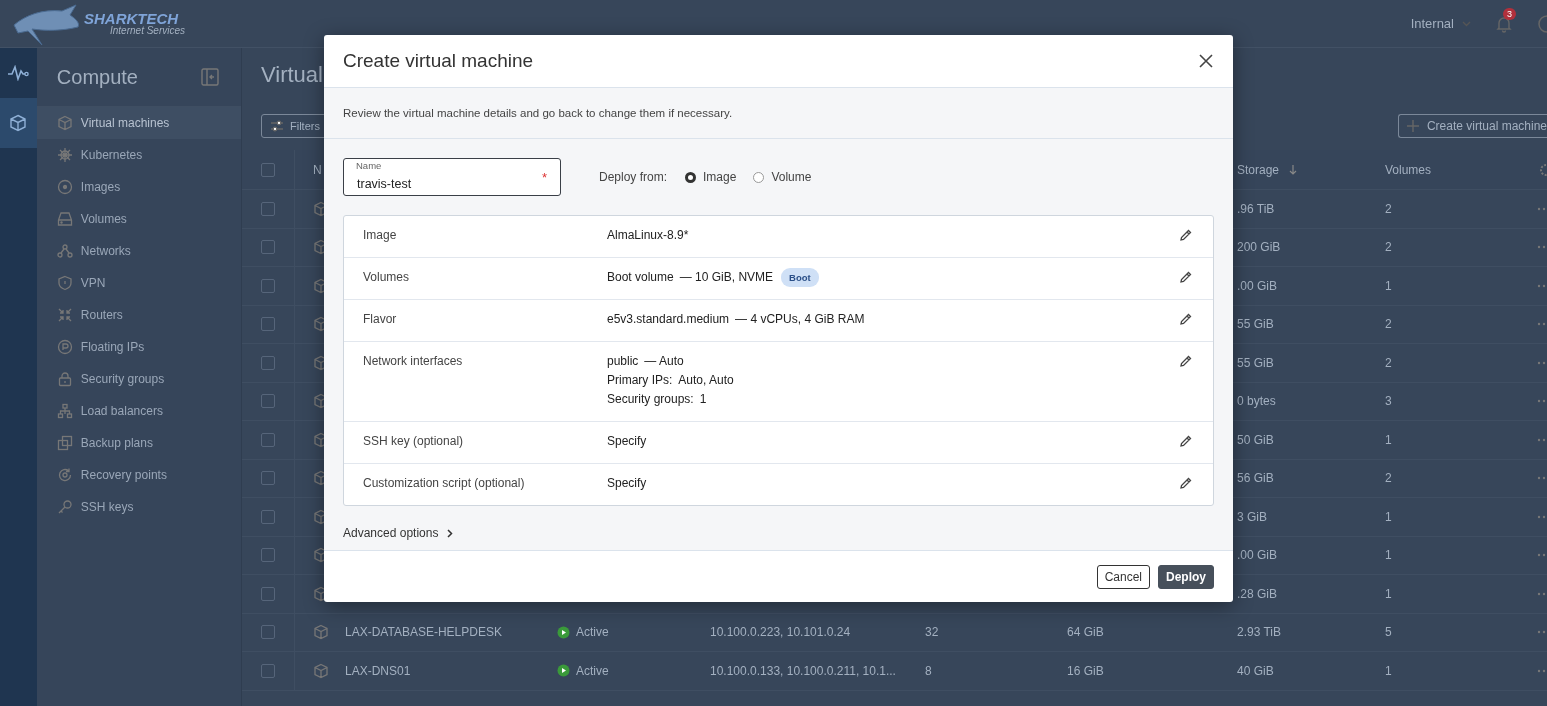  Describe the element at coordinates (668, 319) in the screenshot. I see `summary-value: e5v3.standard.medium` at that location.